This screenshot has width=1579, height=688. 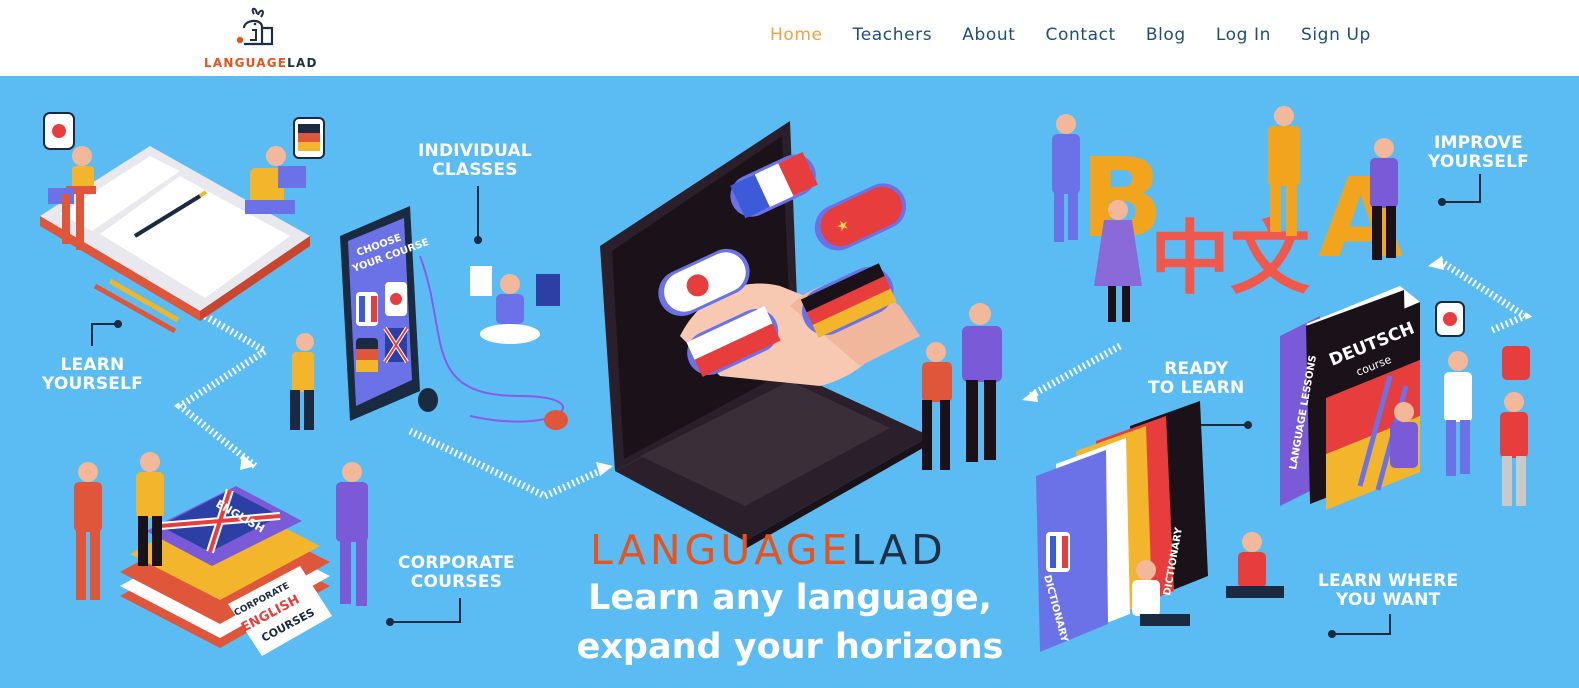 What do you see at coordinates (255, 26) in the screenshot?
I see `rabbit-logo-icon` at bounding box center [255, 26].